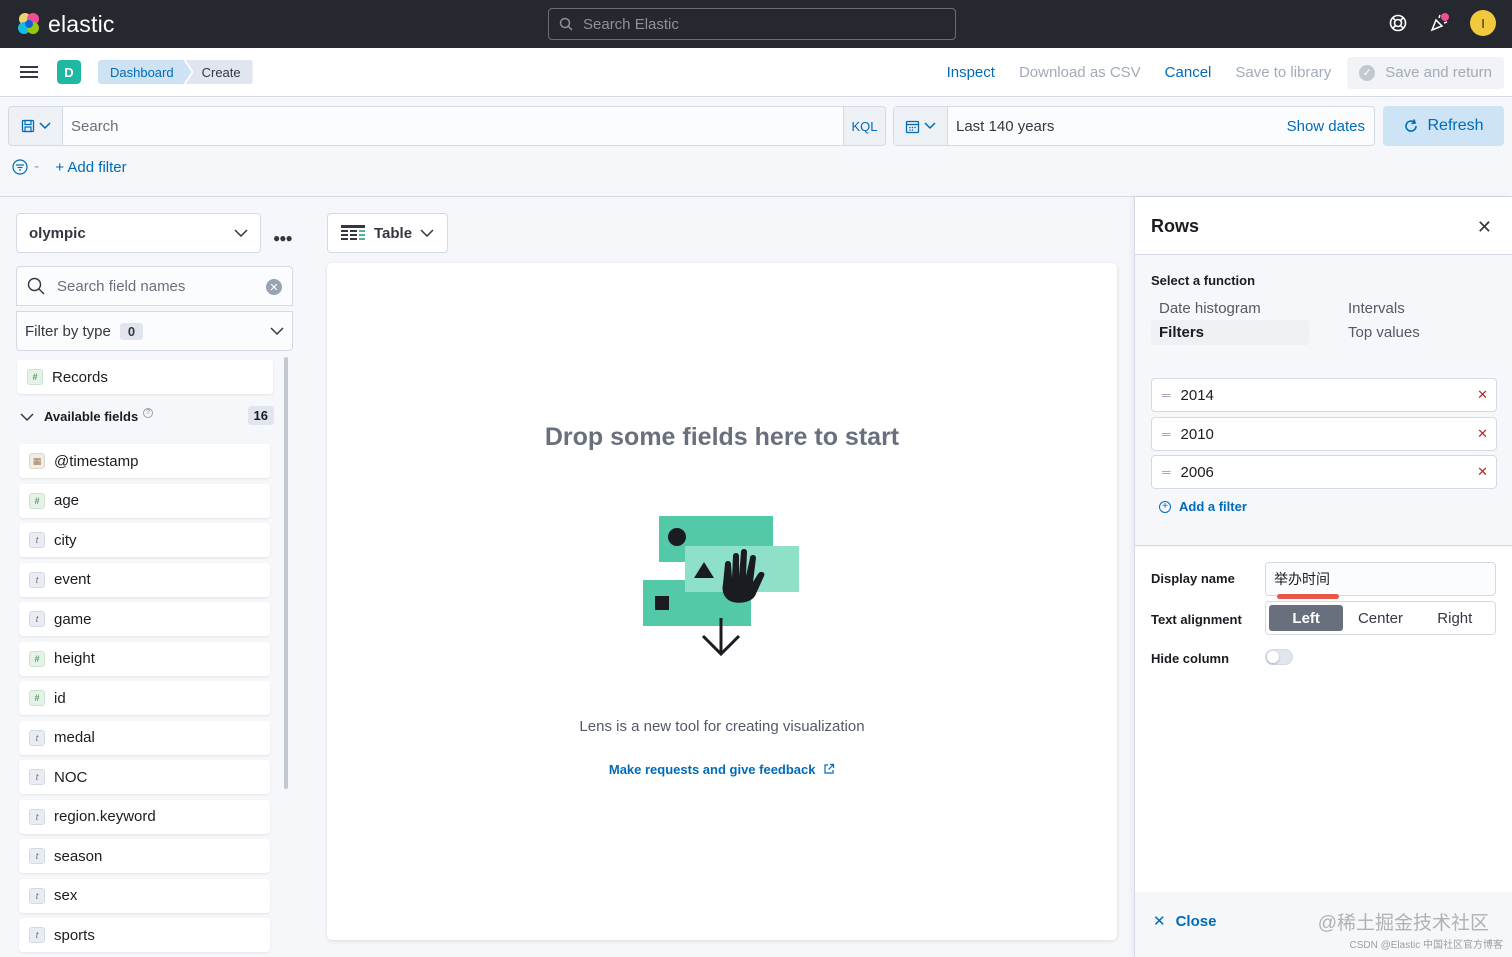  Describe the element at coordinates (144, 816) in the screenshot. I see `field-item: t region.keyword` at that location.